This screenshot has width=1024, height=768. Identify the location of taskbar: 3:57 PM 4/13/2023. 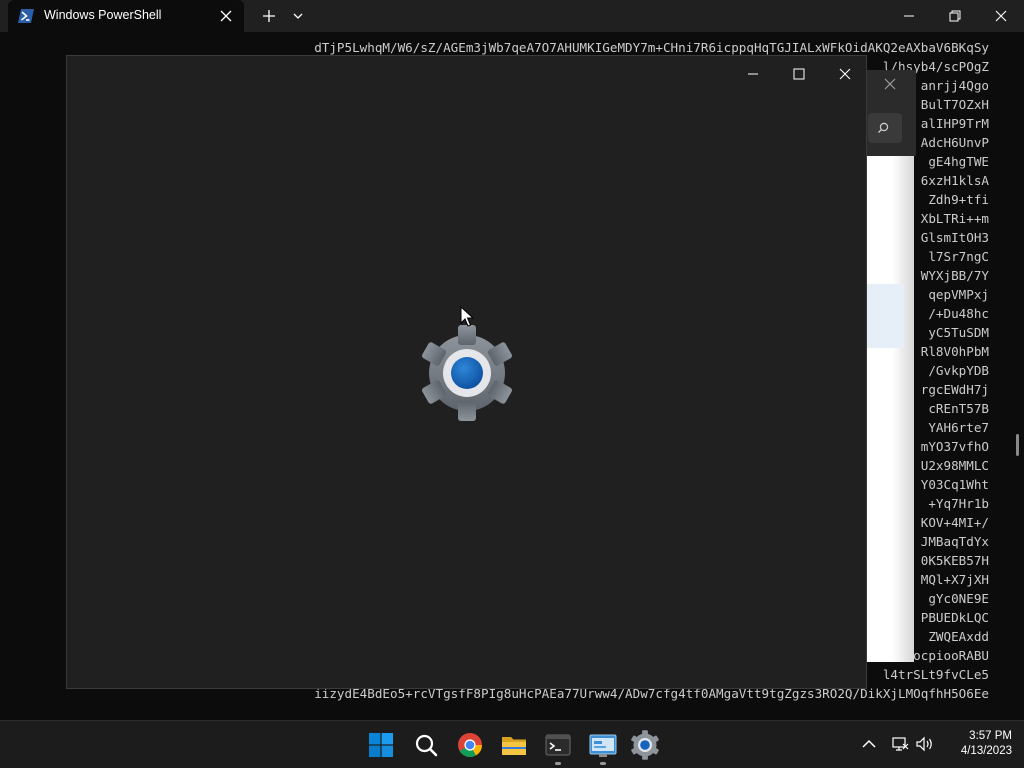
(512, 744).